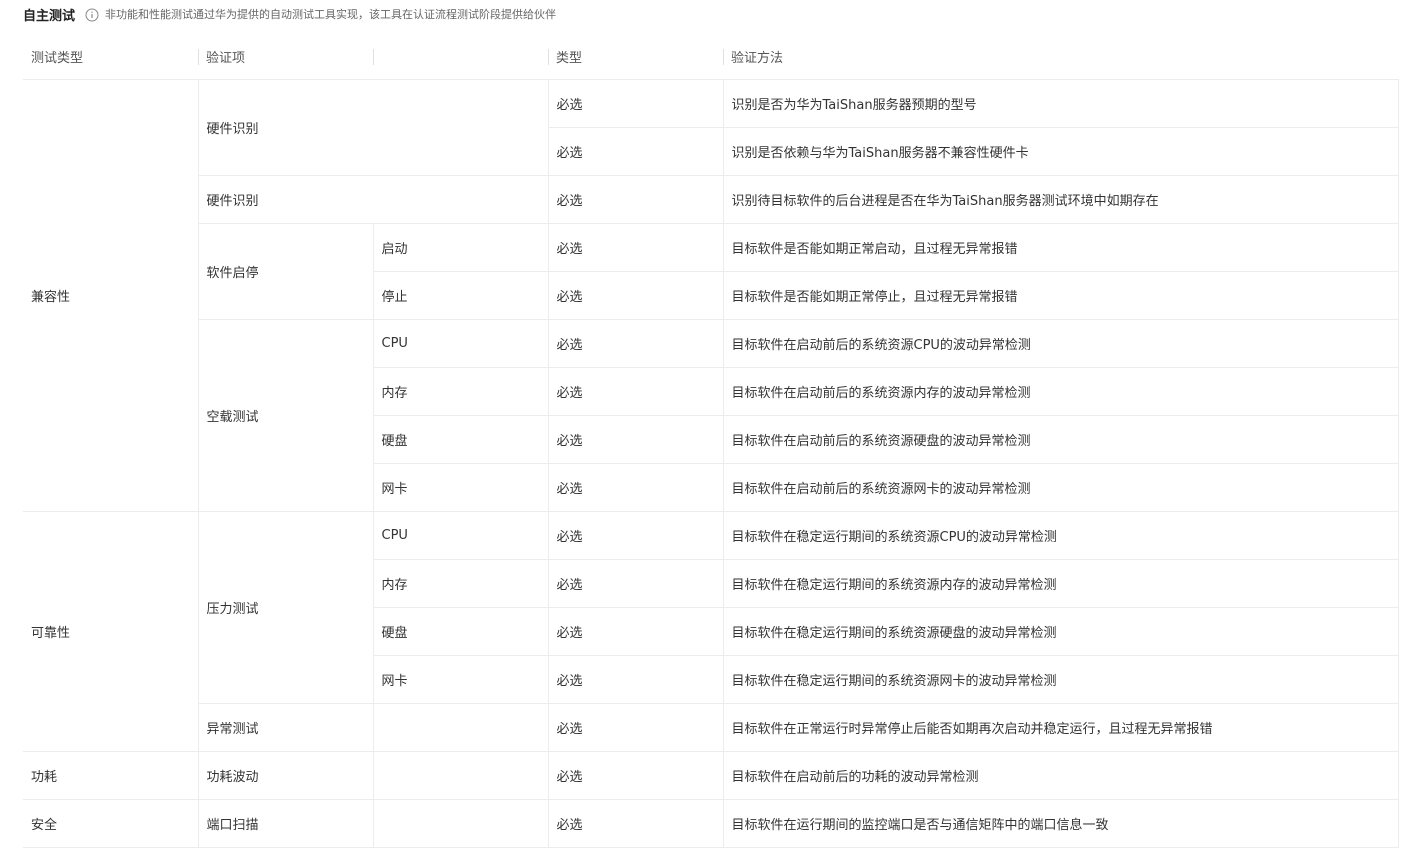 The image size is (1412, 851). I want to click on column-header-verify-item: 验证项, so click(285, 57).